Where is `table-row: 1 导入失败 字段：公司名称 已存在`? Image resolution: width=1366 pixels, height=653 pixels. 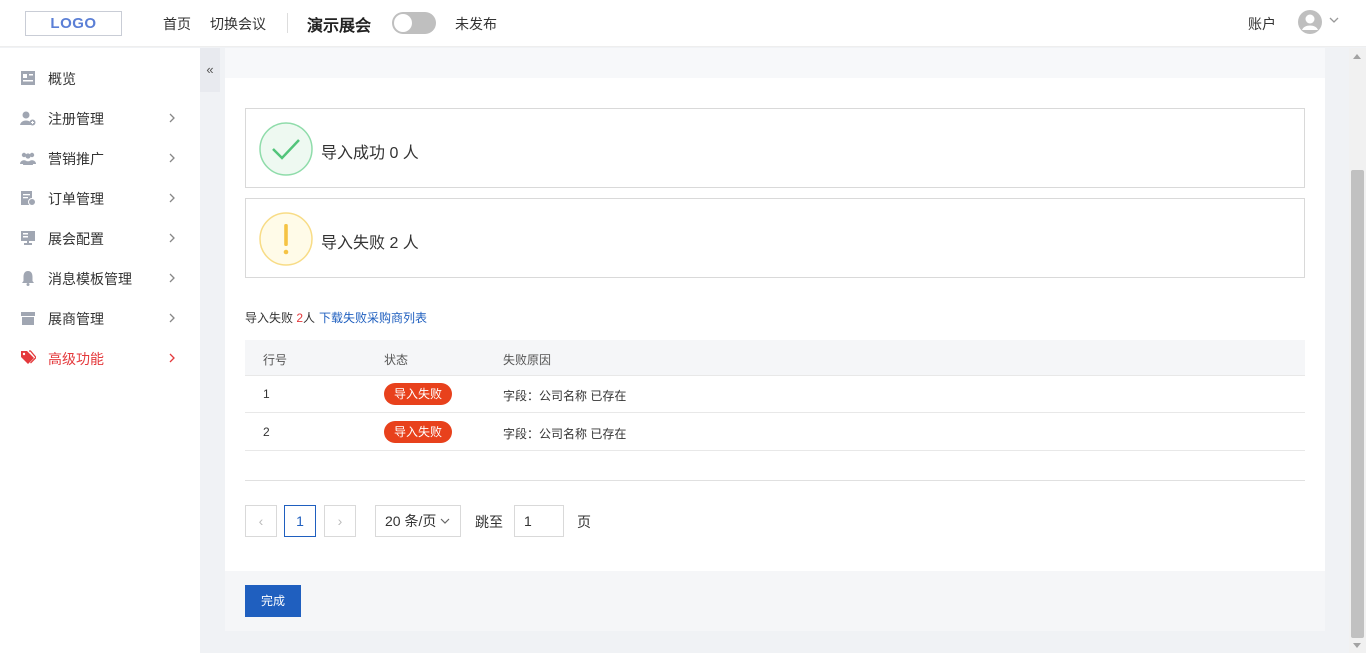 table-row: 1 导入失败 字段：公司名称 已存在 is located at coordinates (775, 394).